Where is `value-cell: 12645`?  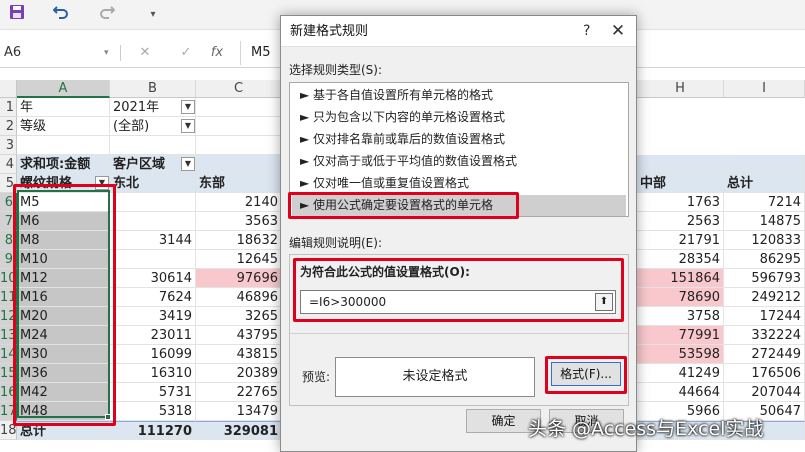 value-cell: 12645 is located at coordinates (239, 259).